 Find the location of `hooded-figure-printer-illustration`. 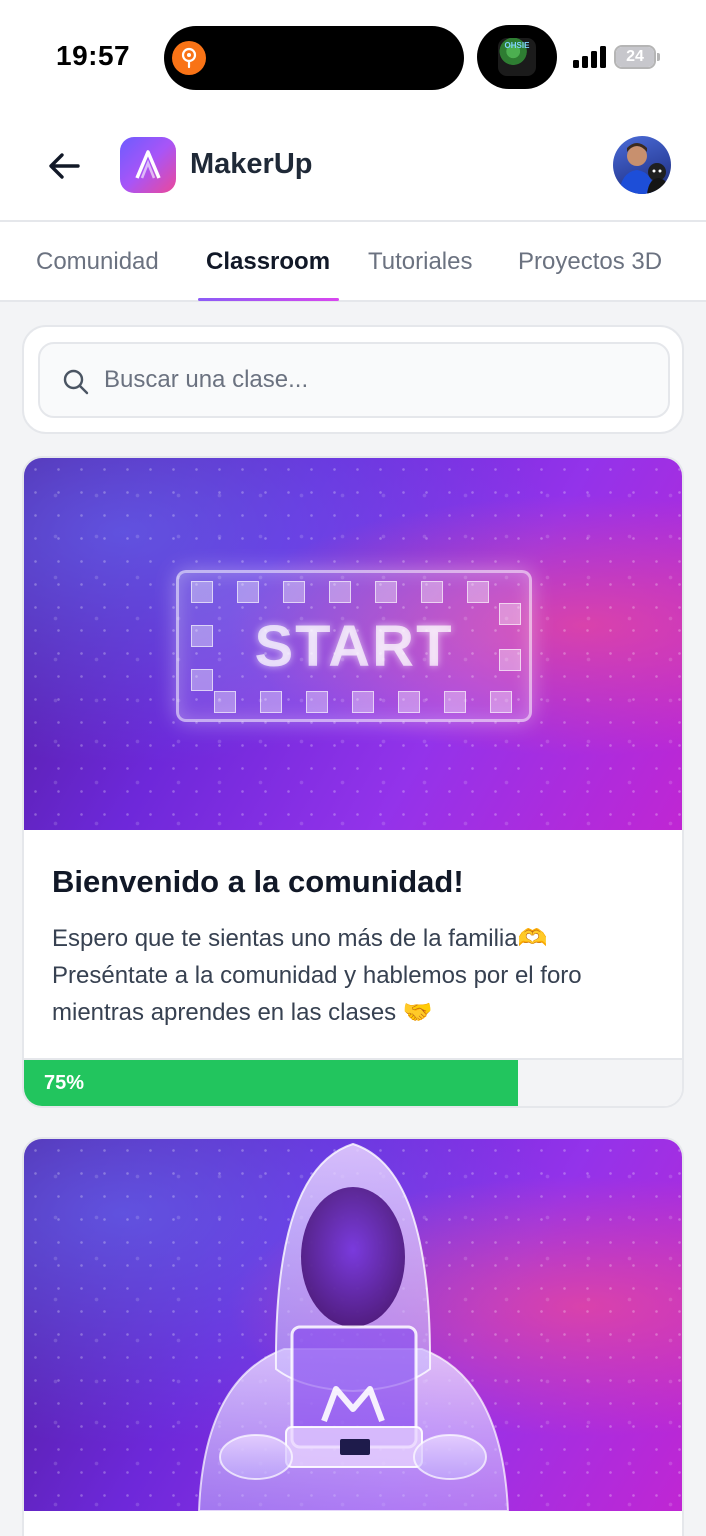

hooded-figure-printer-illustration is located at coordinates (353, 1326).